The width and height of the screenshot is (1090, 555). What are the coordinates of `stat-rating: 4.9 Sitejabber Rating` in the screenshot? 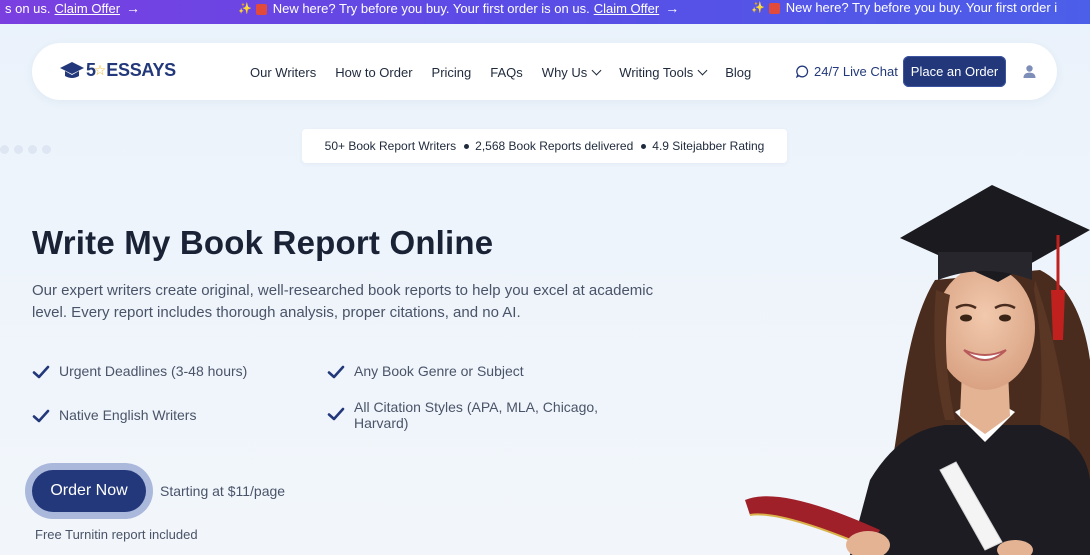 It's located at (708, 146).